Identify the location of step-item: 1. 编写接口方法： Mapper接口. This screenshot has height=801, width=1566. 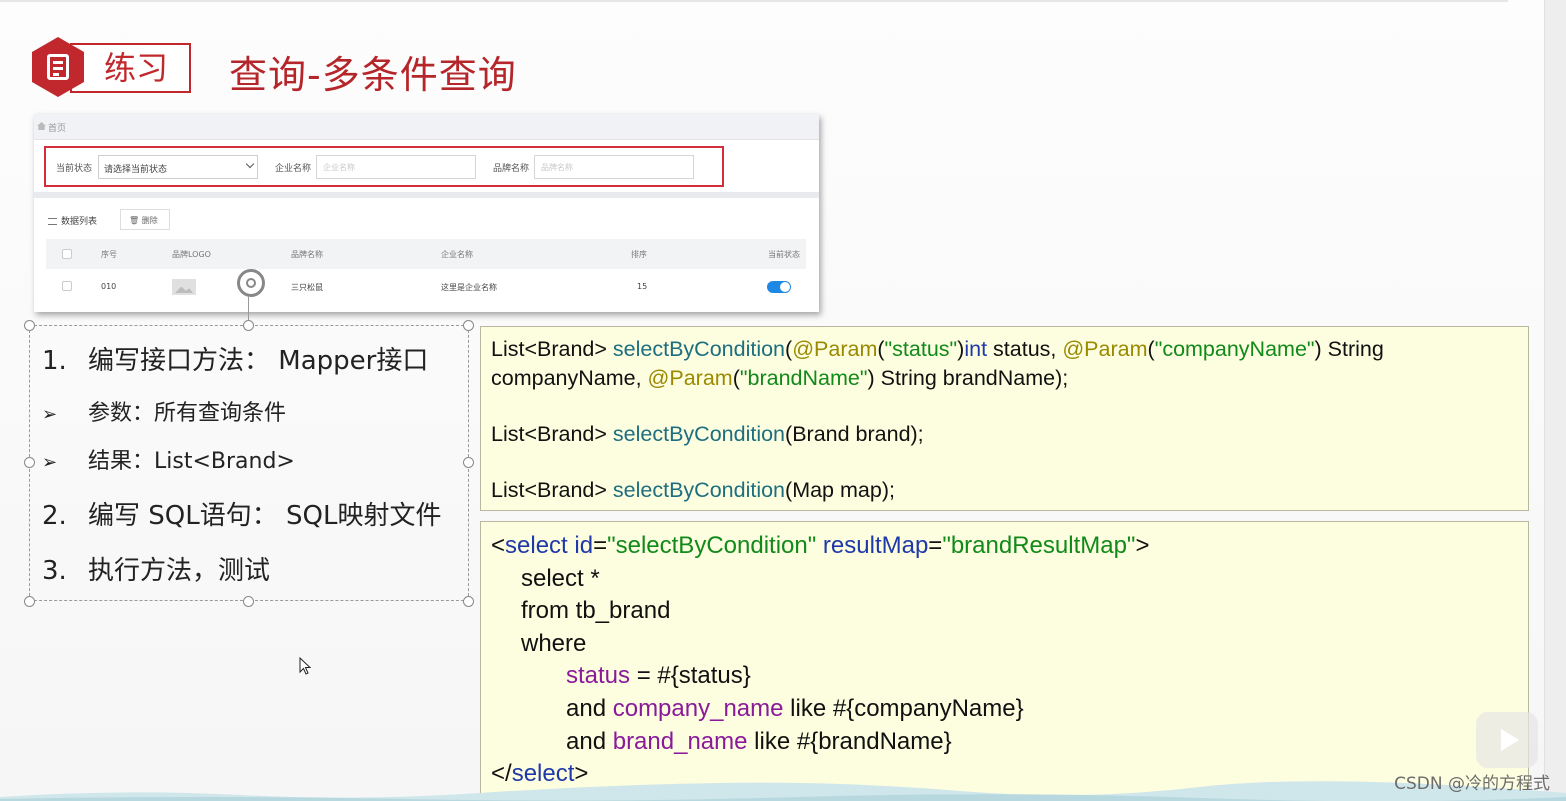
(235, 358).